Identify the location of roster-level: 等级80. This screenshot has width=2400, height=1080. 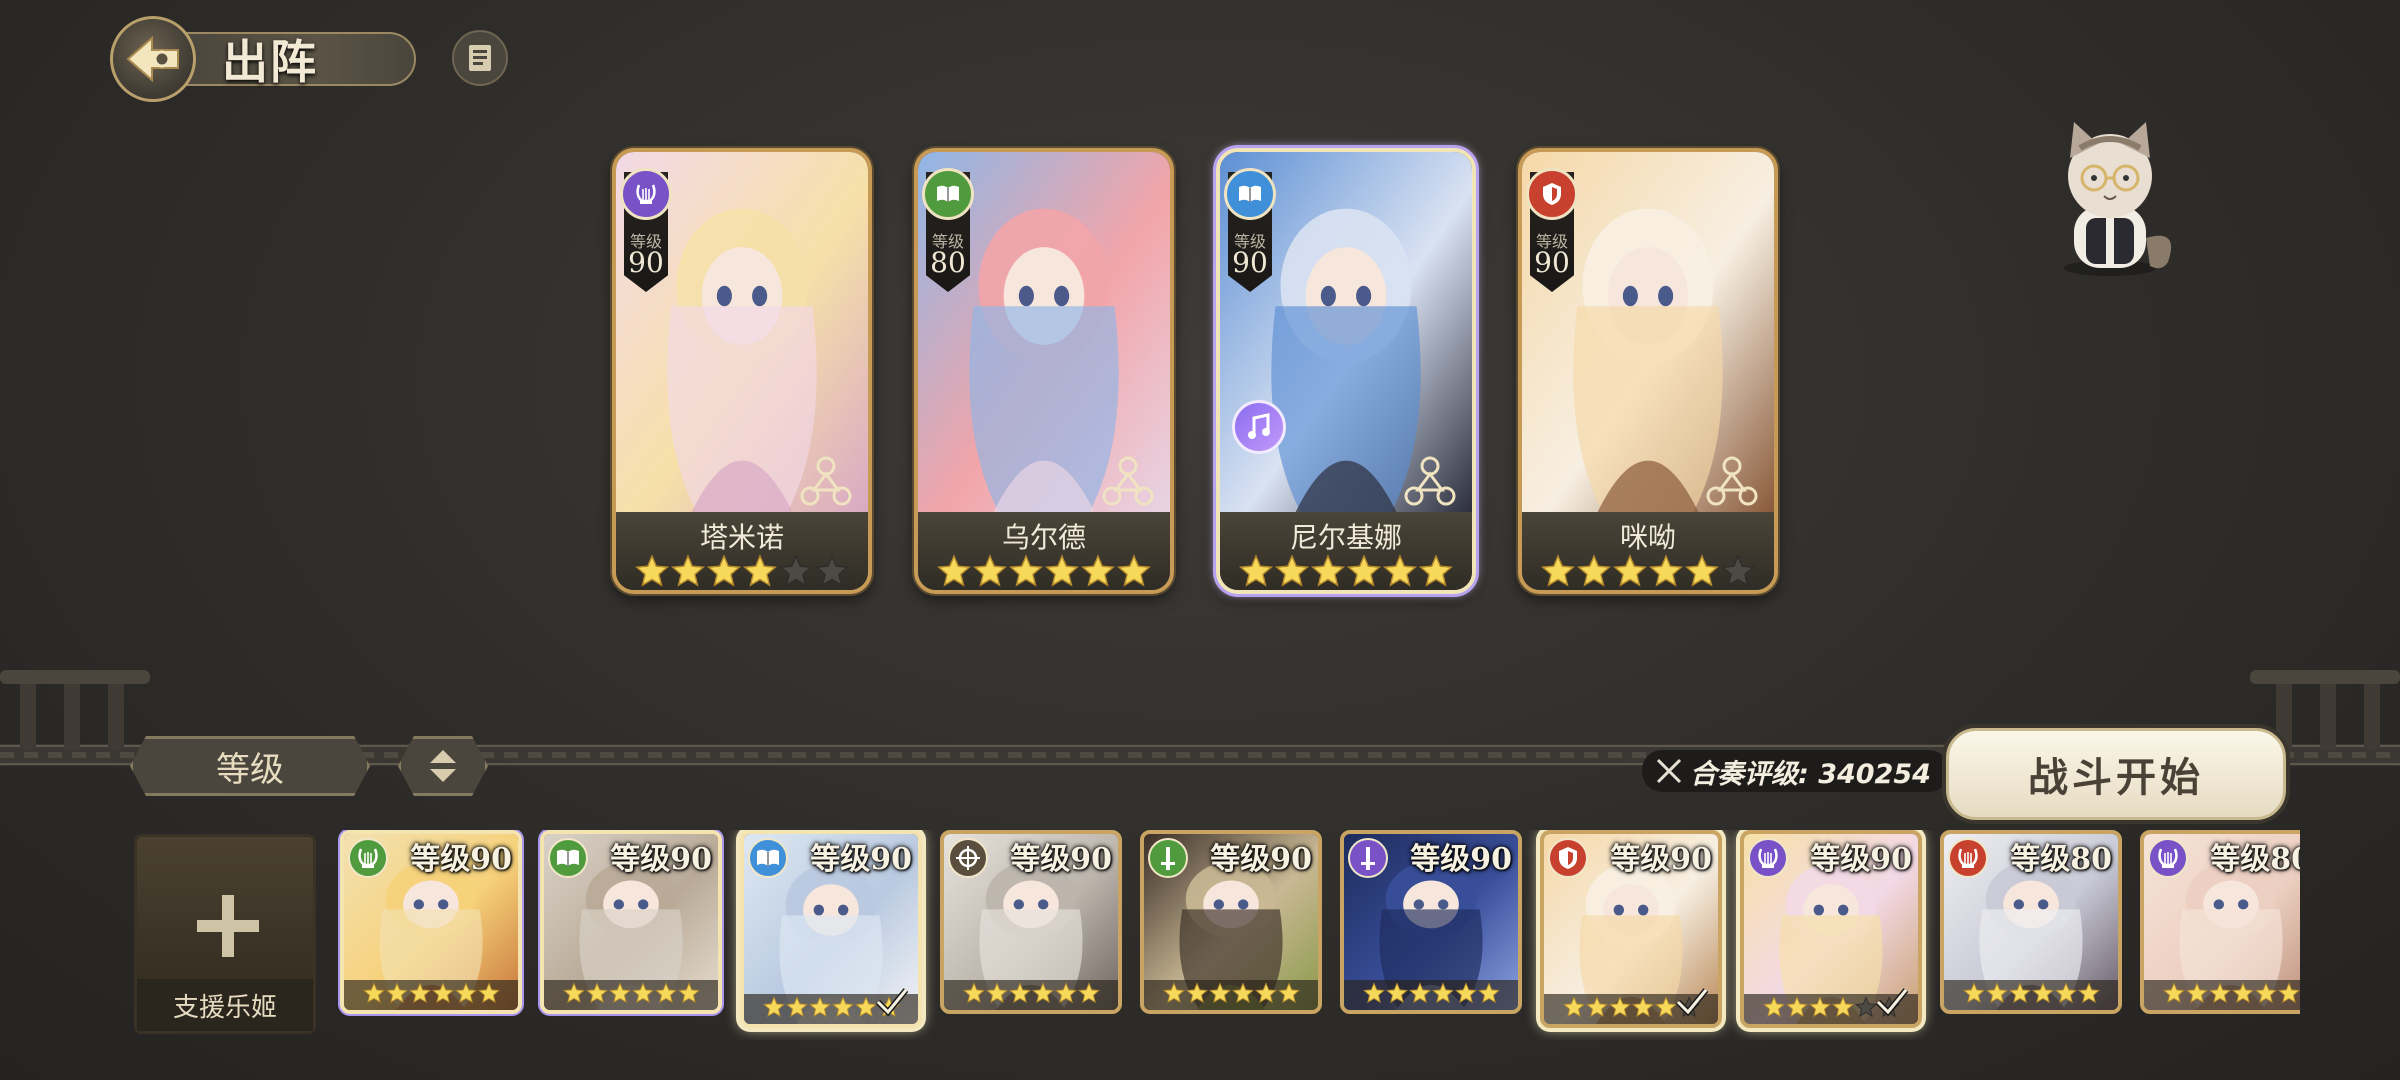
(2255, 859).